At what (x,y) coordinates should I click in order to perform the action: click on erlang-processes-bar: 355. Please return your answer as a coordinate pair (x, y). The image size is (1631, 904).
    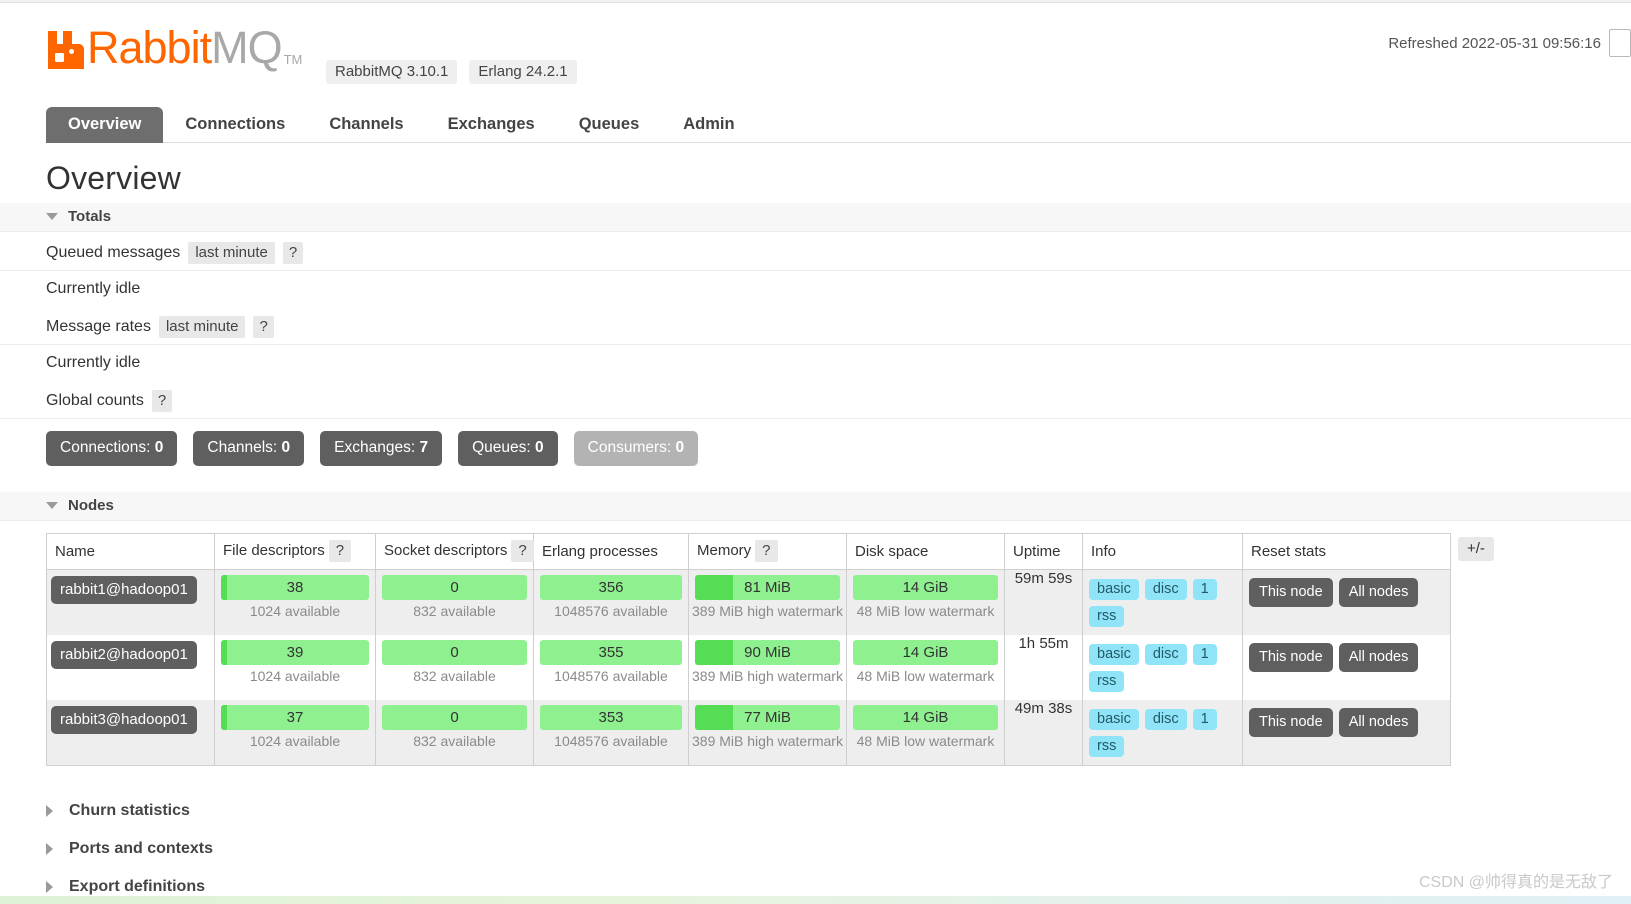
    Looking at the image, I should click on (611, 652).